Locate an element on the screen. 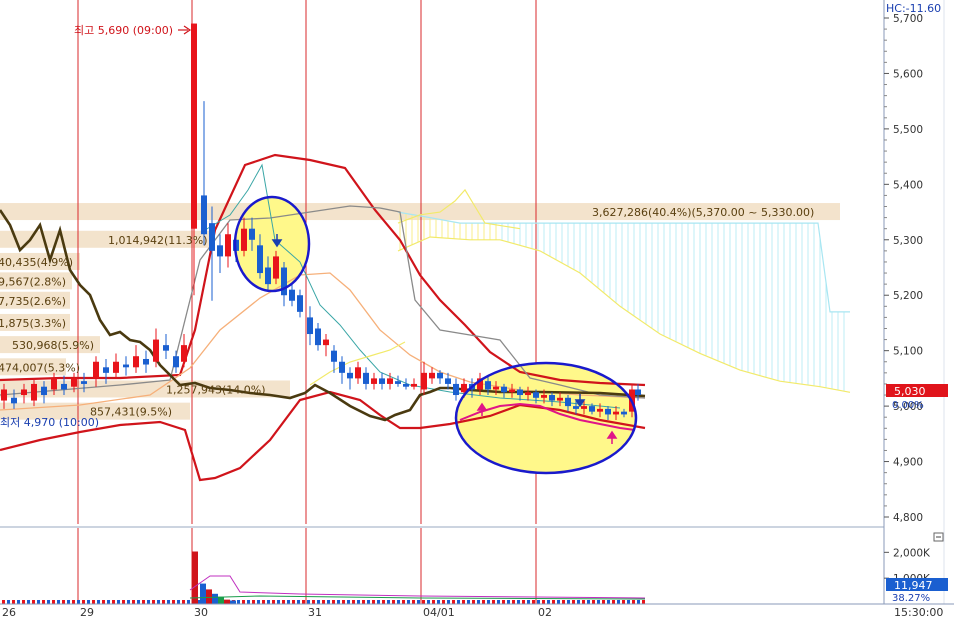  date-label: 26 is located at coordinates (9, 612).